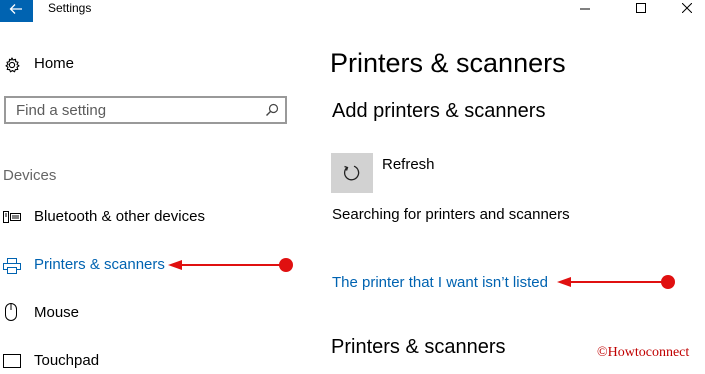  What do you see at coordinates (67, 360) in the screenshot?
I see `sidebar-item-label: Touchpad` at bounding box center [67, 360].